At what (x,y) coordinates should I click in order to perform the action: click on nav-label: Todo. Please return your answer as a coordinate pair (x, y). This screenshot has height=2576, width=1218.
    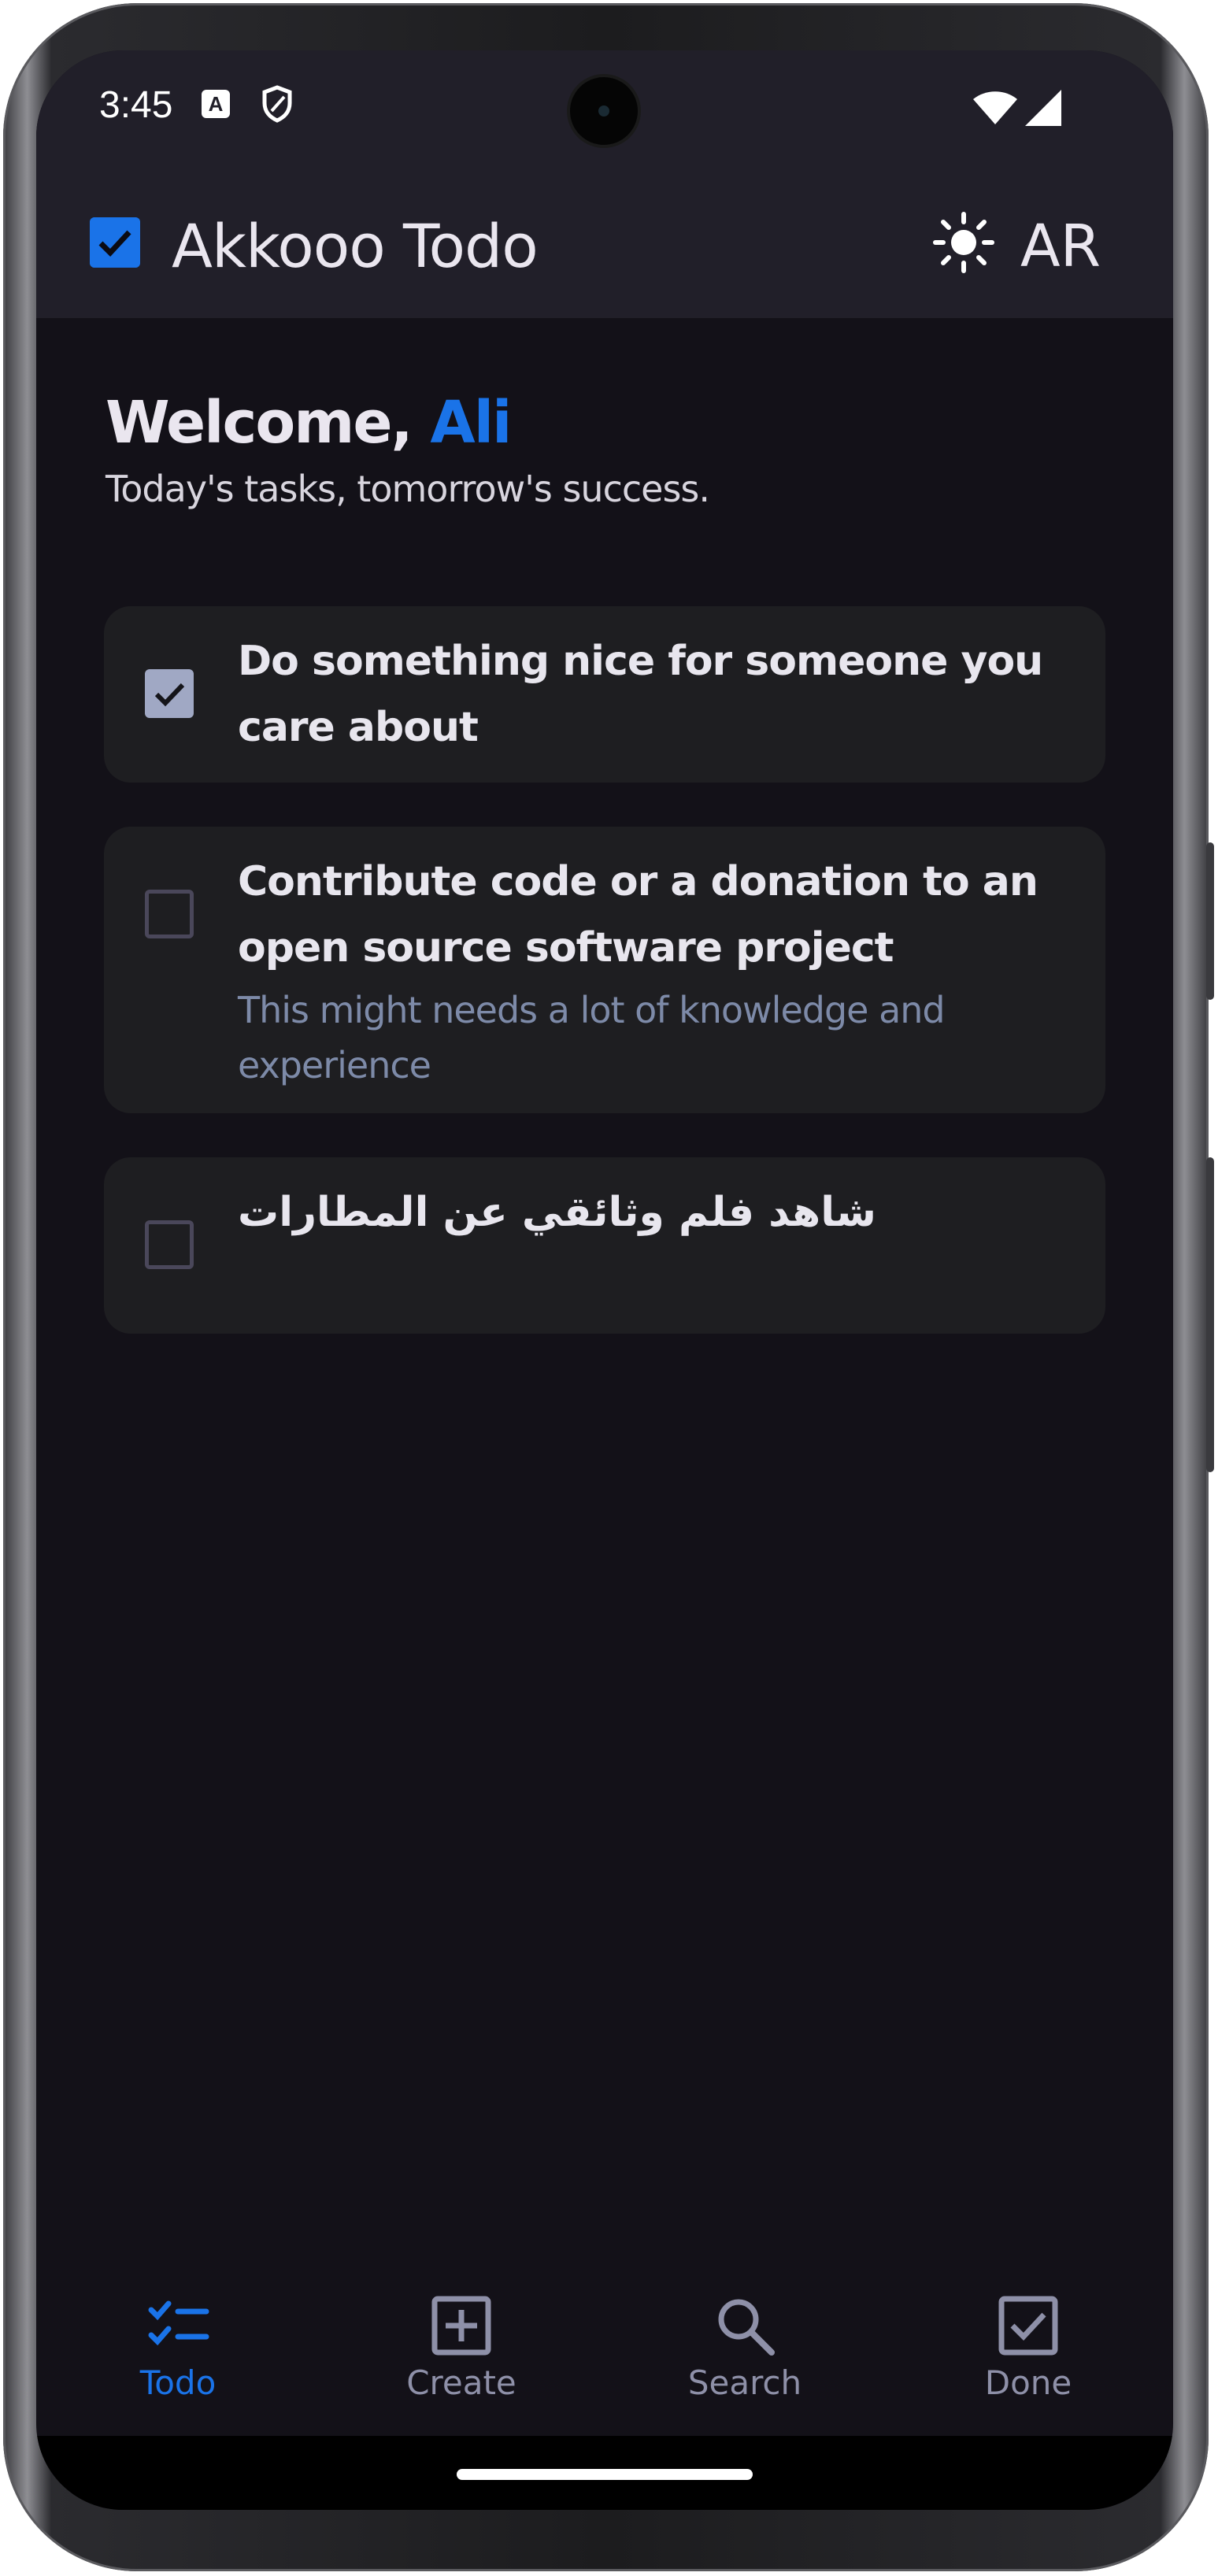
    Looking at the image, I should click on (178, 2382).